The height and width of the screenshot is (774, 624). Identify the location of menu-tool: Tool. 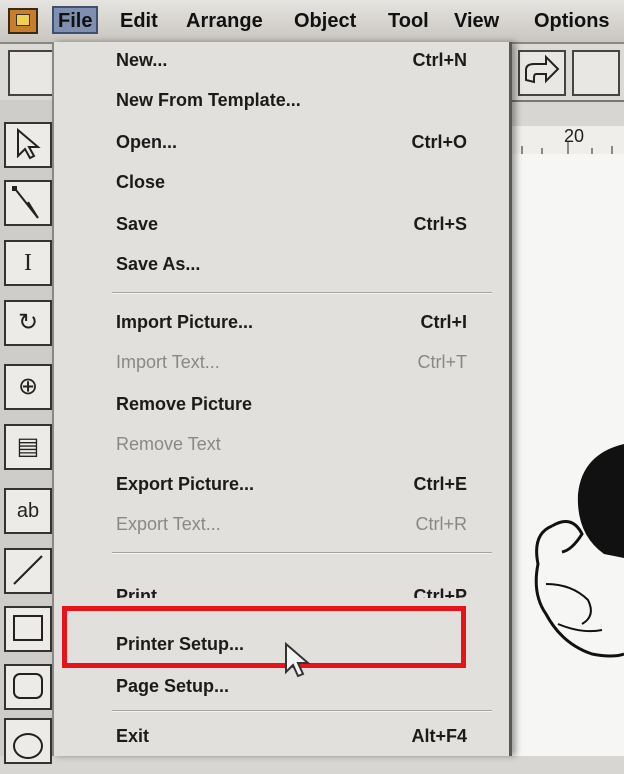
(408, 21).